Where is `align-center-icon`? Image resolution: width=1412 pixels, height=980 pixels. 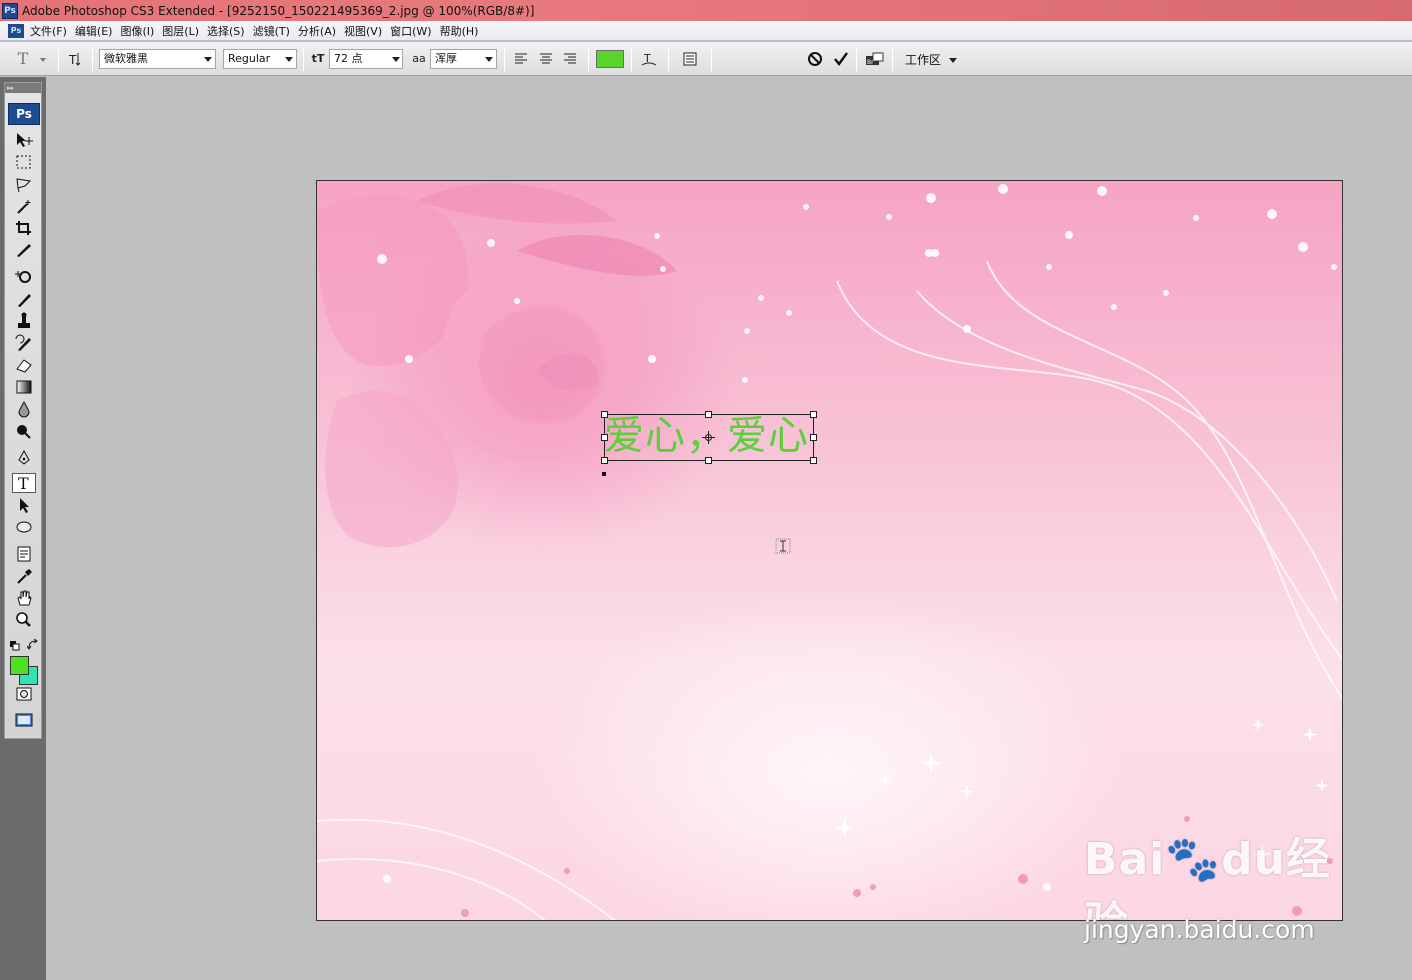 align-center-icon is located at coordinates (546, 59).